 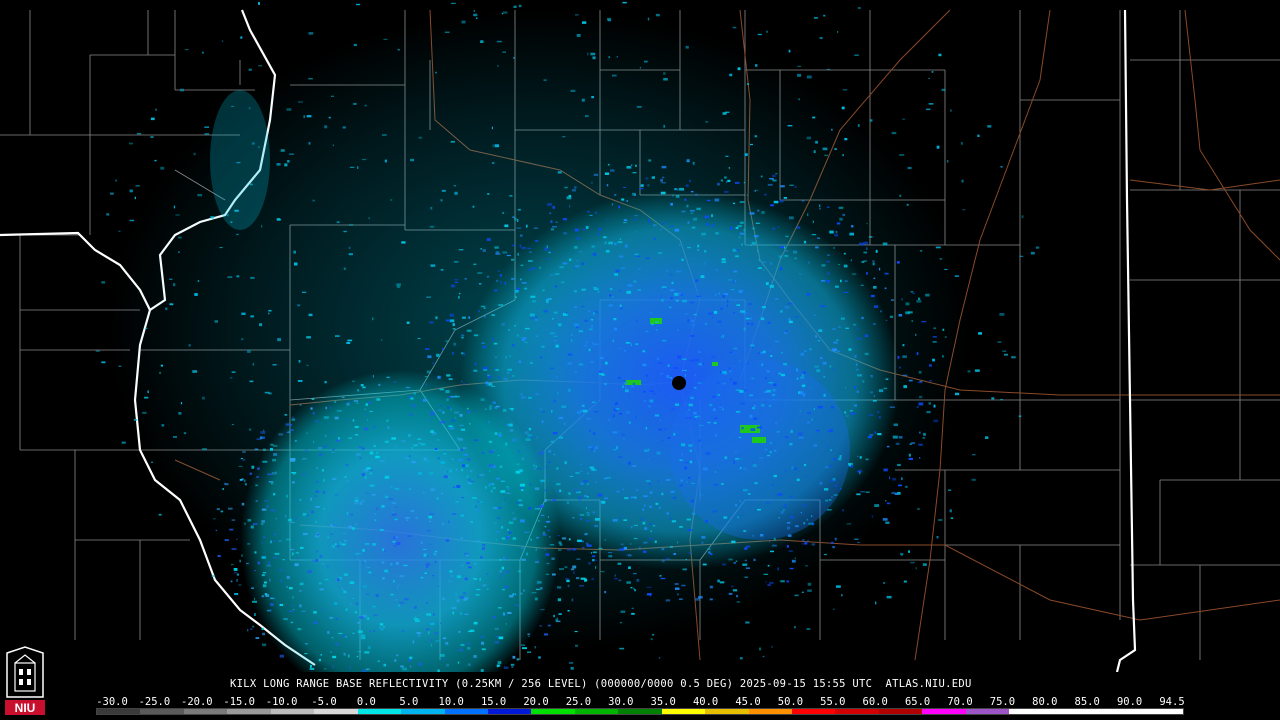 I want to click on scale-label: -10.0, so click(x=281, y=702).